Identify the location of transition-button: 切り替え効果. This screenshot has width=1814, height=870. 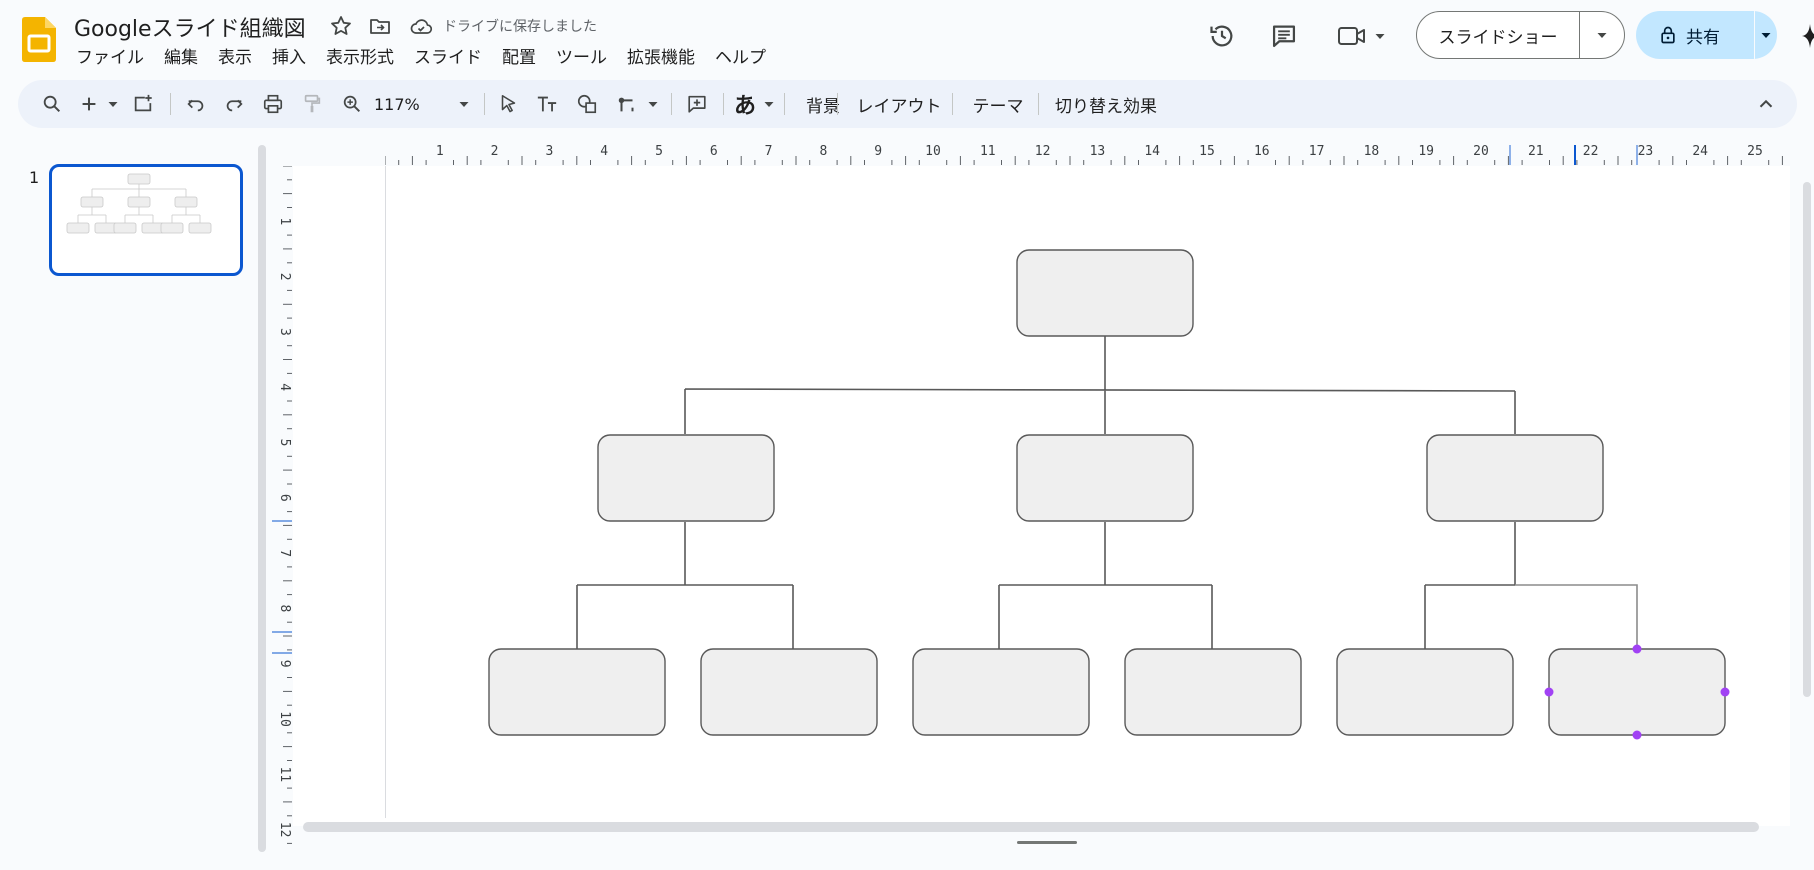
(1106, 104).